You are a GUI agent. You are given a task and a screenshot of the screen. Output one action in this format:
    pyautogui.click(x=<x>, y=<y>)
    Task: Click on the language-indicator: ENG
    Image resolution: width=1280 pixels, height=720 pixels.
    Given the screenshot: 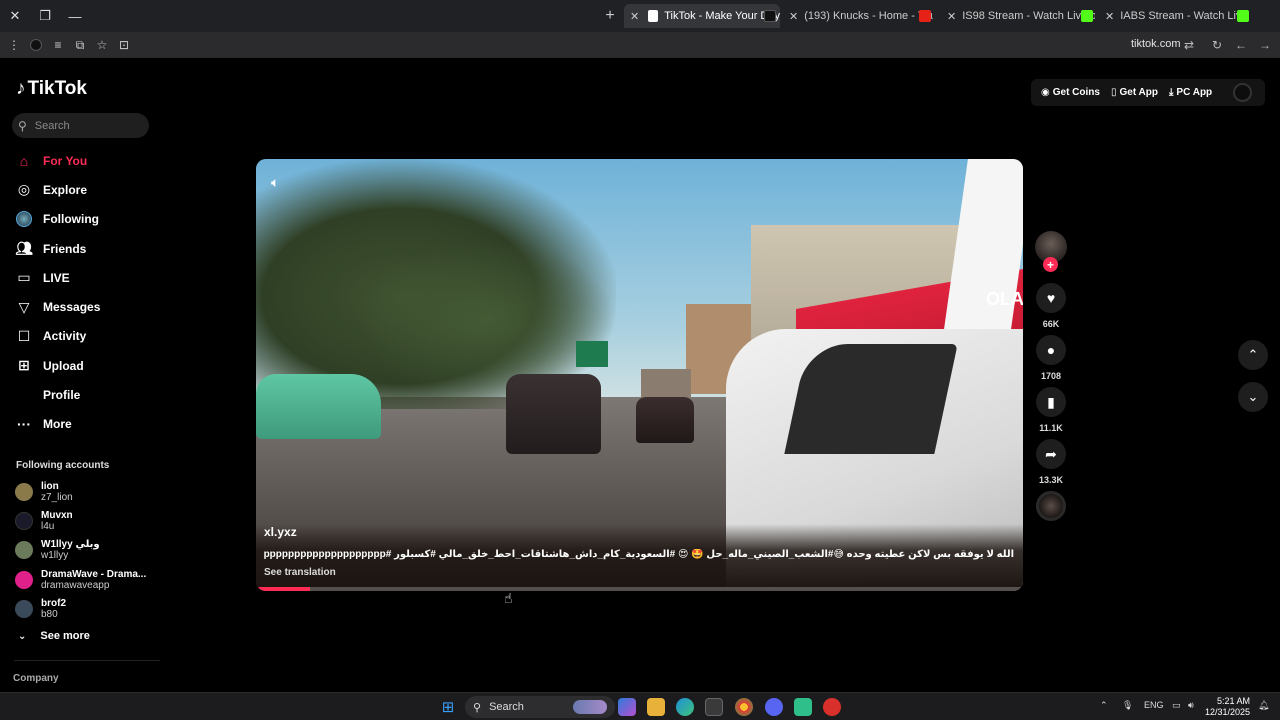 What is the action you would take?
    pyautogui.click(x=1154, y=705)
    